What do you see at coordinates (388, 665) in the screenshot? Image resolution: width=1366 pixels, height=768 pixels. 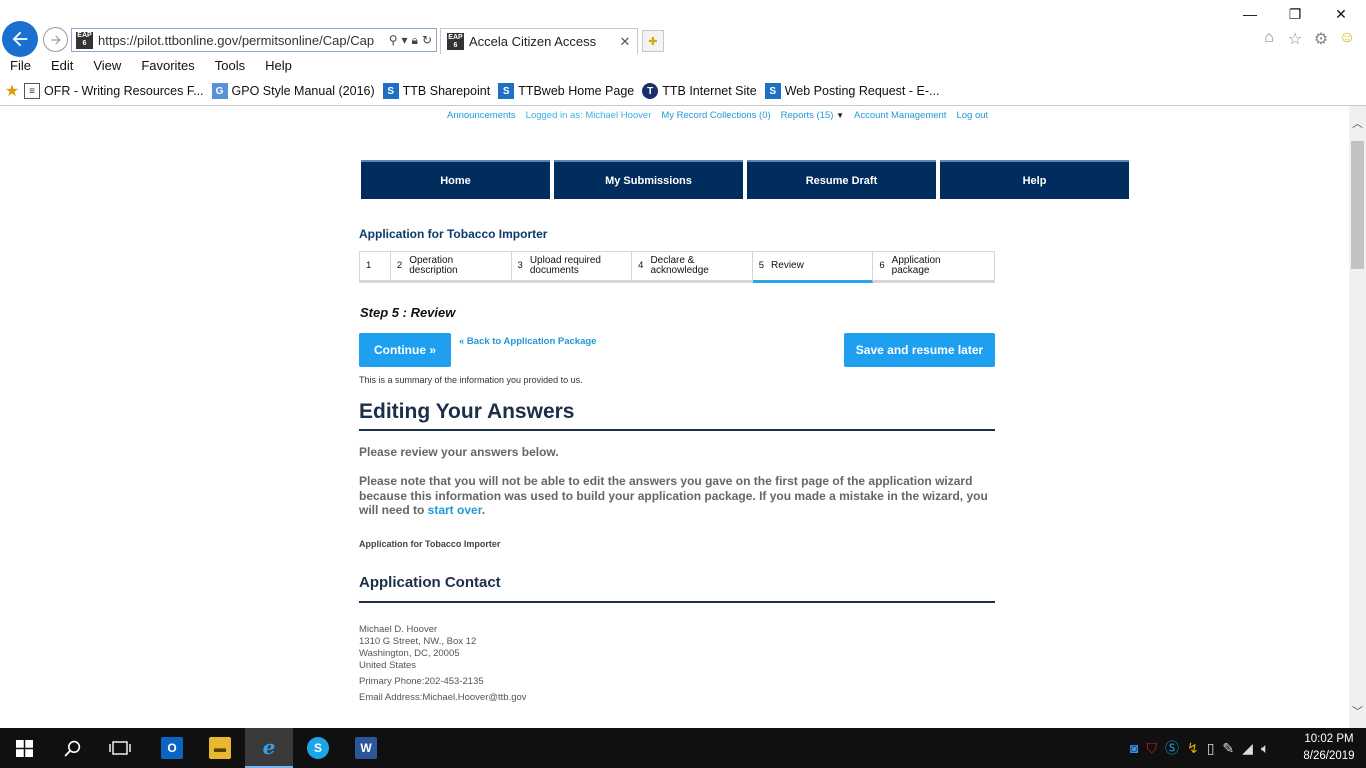 I see `contact-country: United States` at bounding box center [388, 665].